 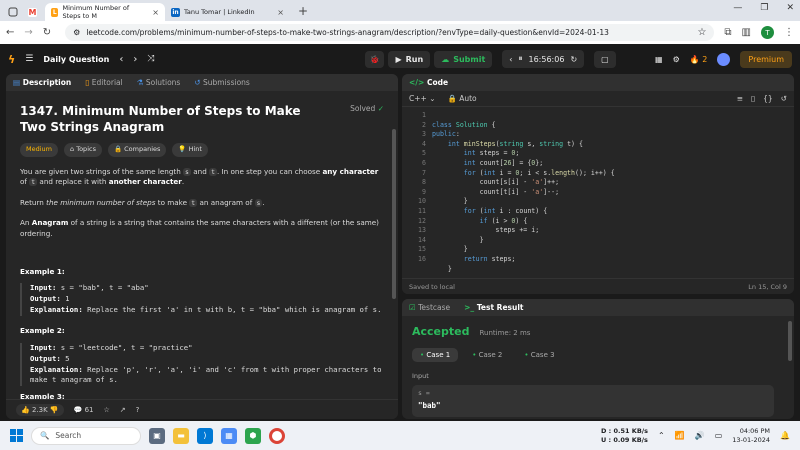 I want to click on premium-button: Premium, so click(x=766, y=59).